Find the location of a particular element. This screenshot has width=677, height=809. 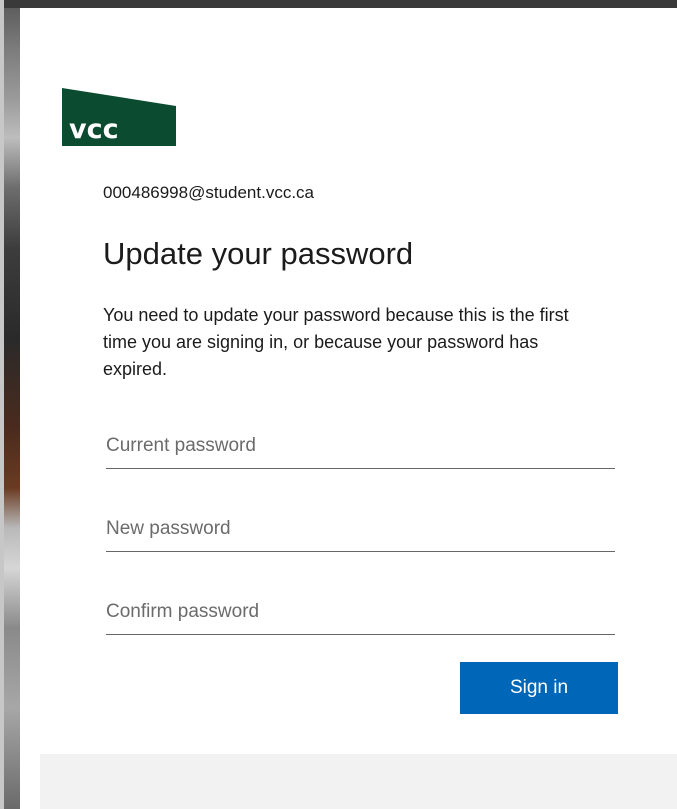

account-email: 000486998@student.vcc.ca is located at coordinates (209, 192).